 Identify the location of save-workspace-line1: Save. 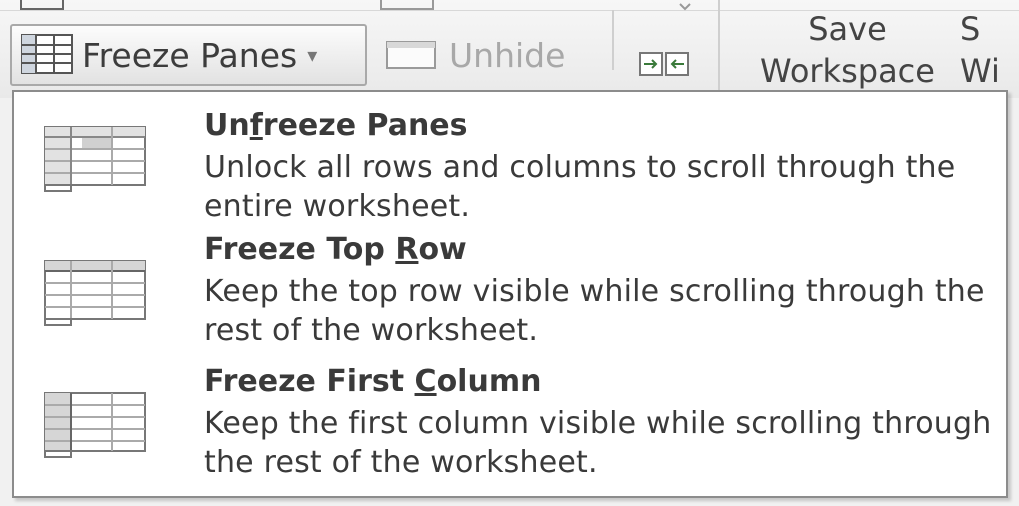
(847, 29).